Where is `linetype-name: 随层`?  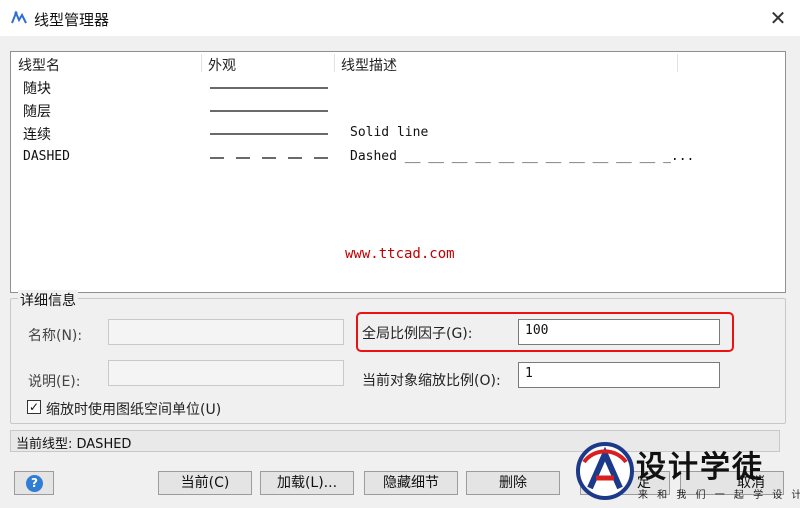
linetype-name: 随层 is located at coordinates (37, 112).